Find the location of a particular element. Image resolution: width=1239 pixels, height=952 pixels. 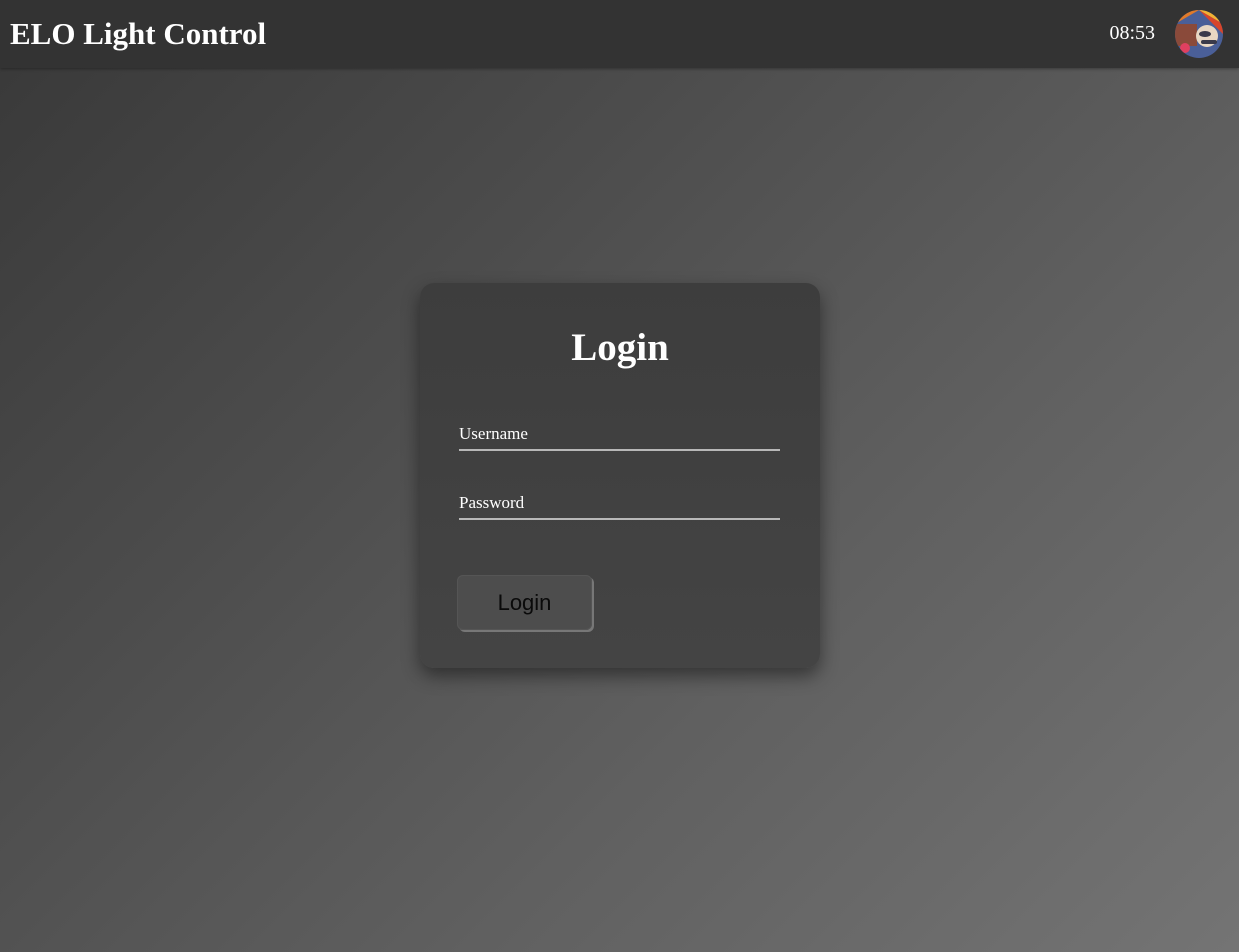

username-input is located at coordinates (619, 434).